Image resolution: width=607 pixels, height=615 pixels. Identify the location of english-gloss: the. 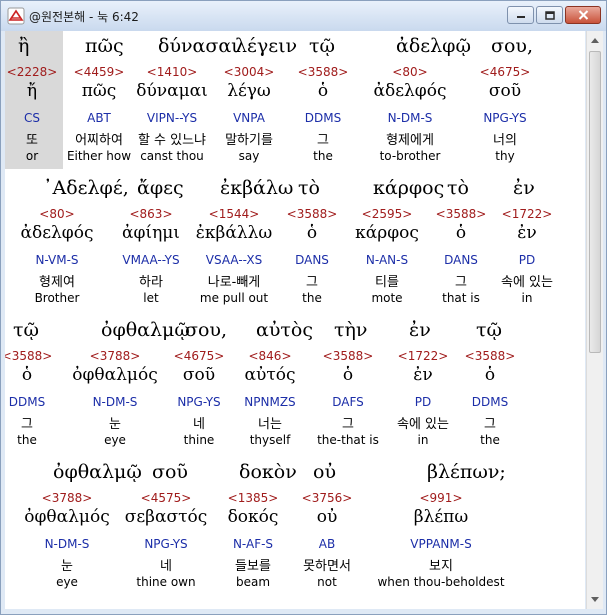
(490, 440).